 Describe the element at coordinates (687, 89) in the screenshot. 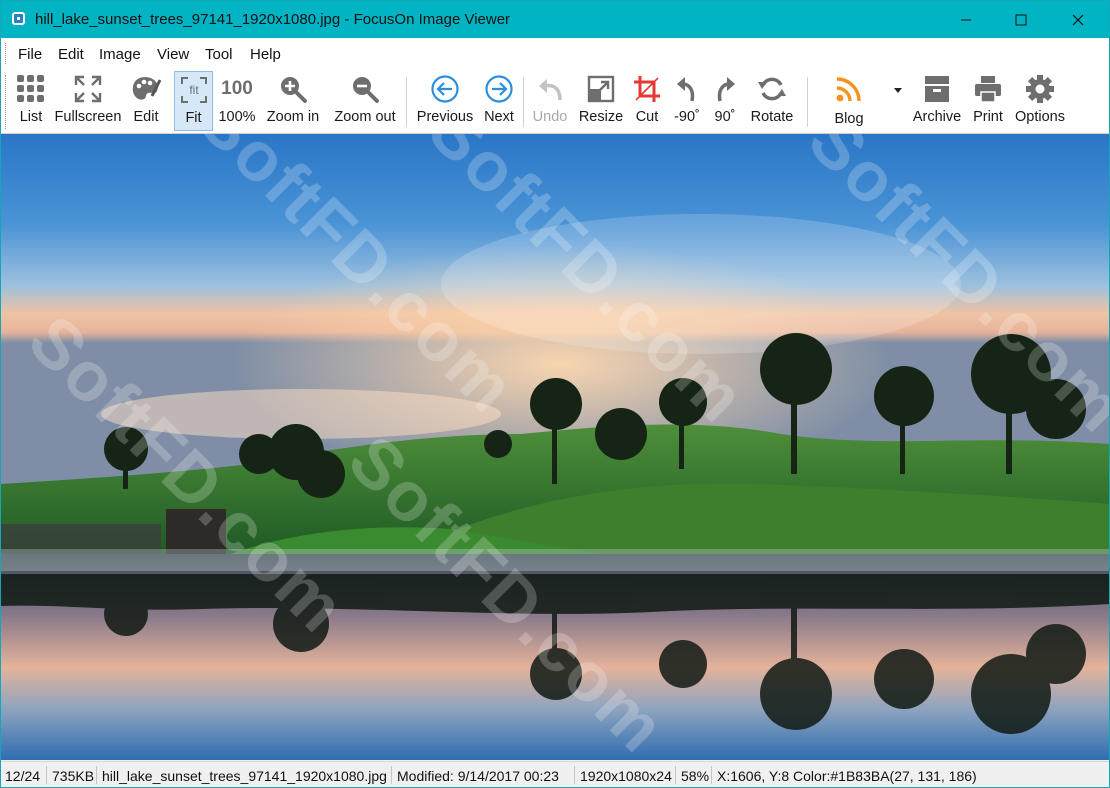

I see `rotate-left-icon` at that location.